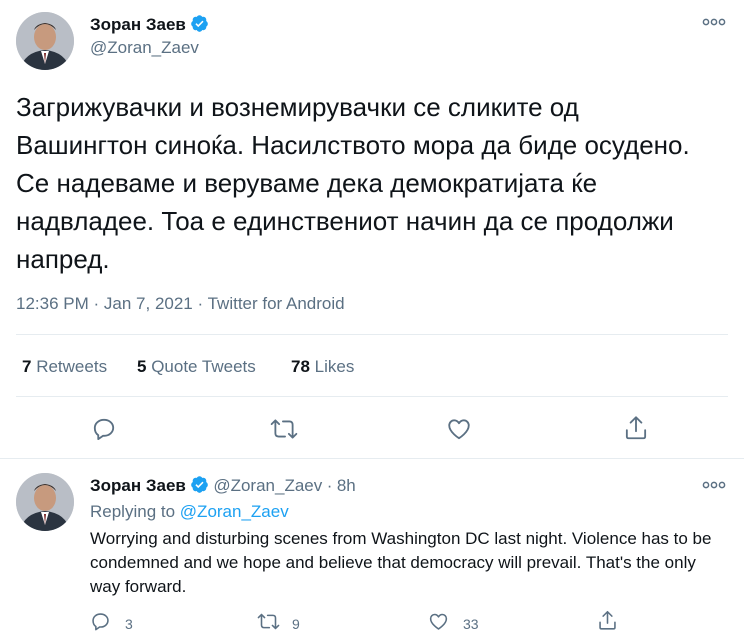  Describe the element at coordinates (133, 511) in the screenshot. I see `replying-to-label: Replying to` at that location.